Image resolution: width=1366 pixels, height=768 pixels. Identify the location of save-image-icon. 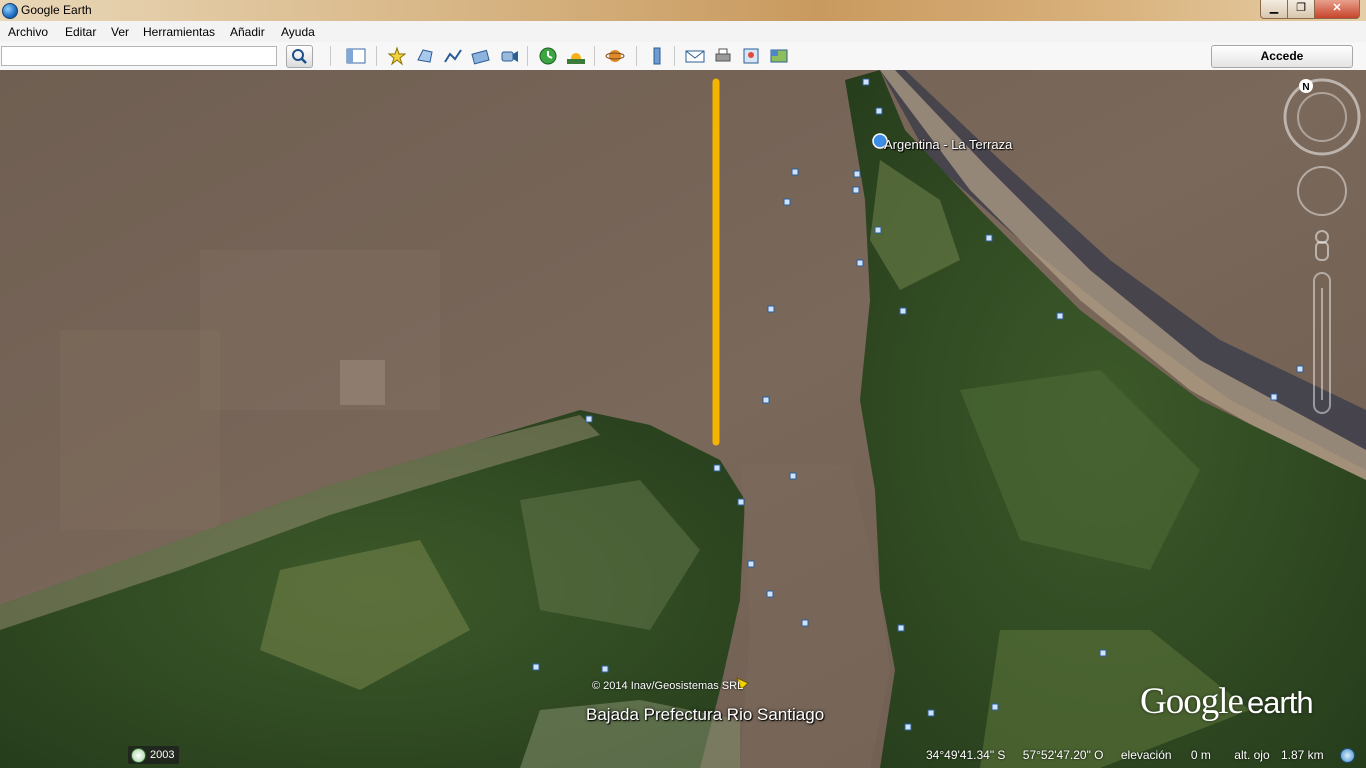
(751, 56).